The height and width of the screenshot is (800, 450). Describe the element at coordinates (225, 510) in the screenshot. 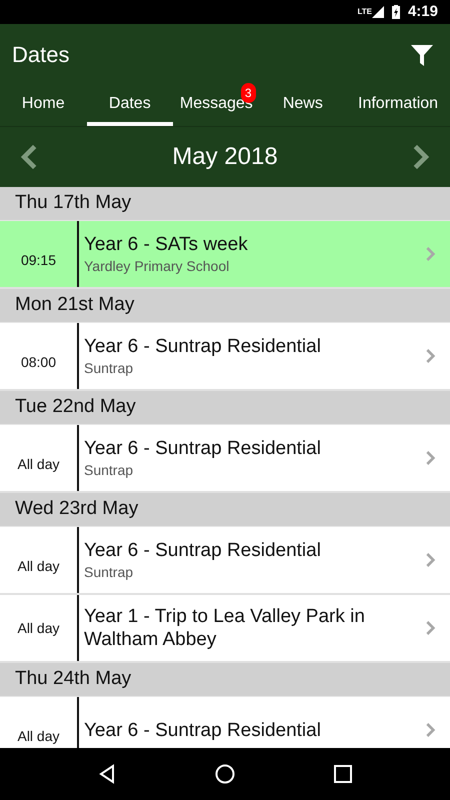

I see `day-header: Wed 23rd May` at that location.